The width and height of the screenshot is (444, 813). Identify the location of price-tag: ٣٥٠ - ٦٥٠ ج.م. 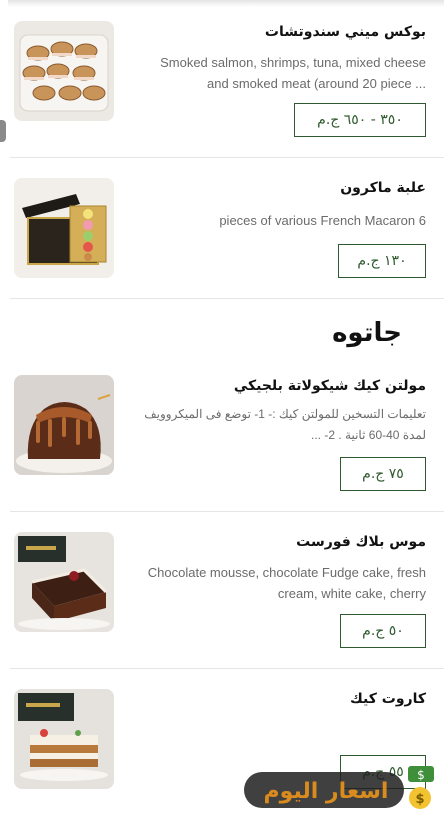
(360, 120).